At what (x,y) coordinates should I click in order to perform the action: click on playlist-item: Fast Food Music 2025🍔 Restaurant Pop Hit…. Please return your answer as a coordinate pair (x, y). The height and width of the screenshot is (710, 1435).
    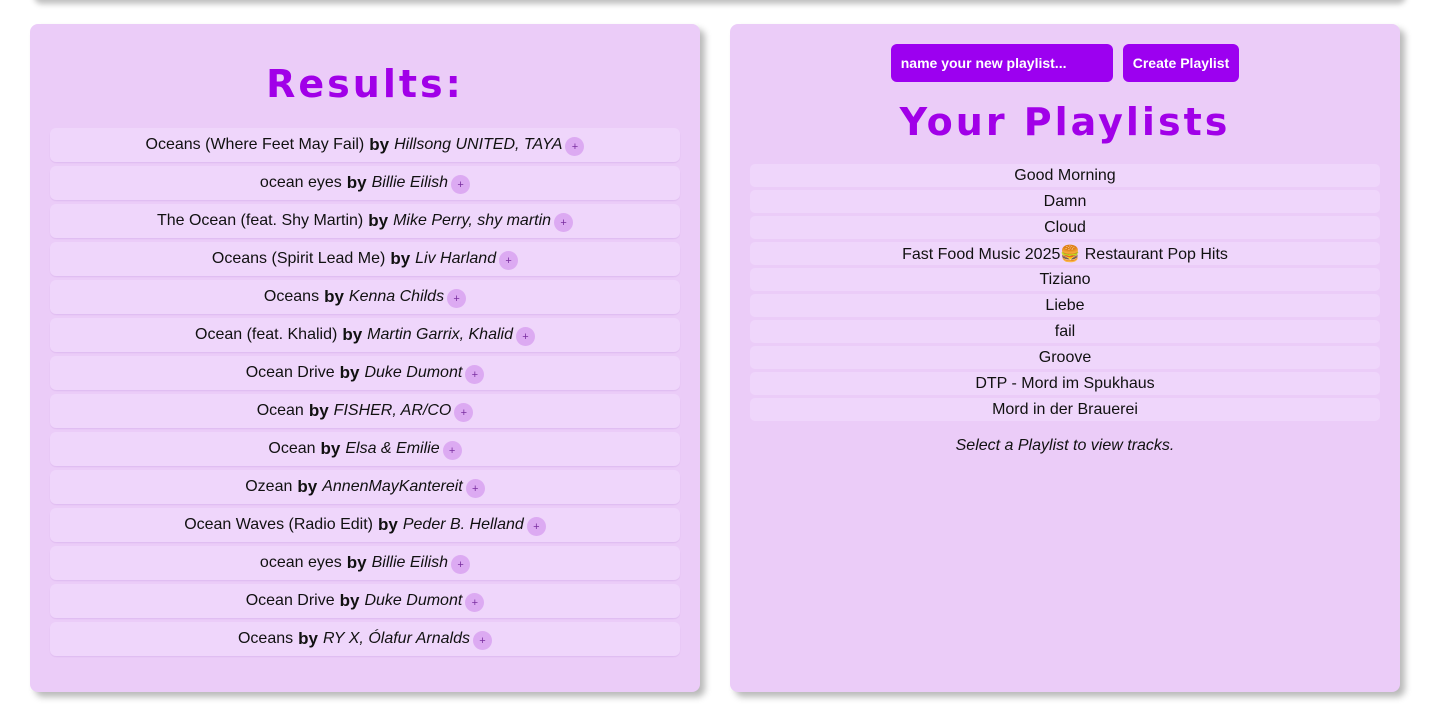
    Looking at the image, I should click on (1065, 253).